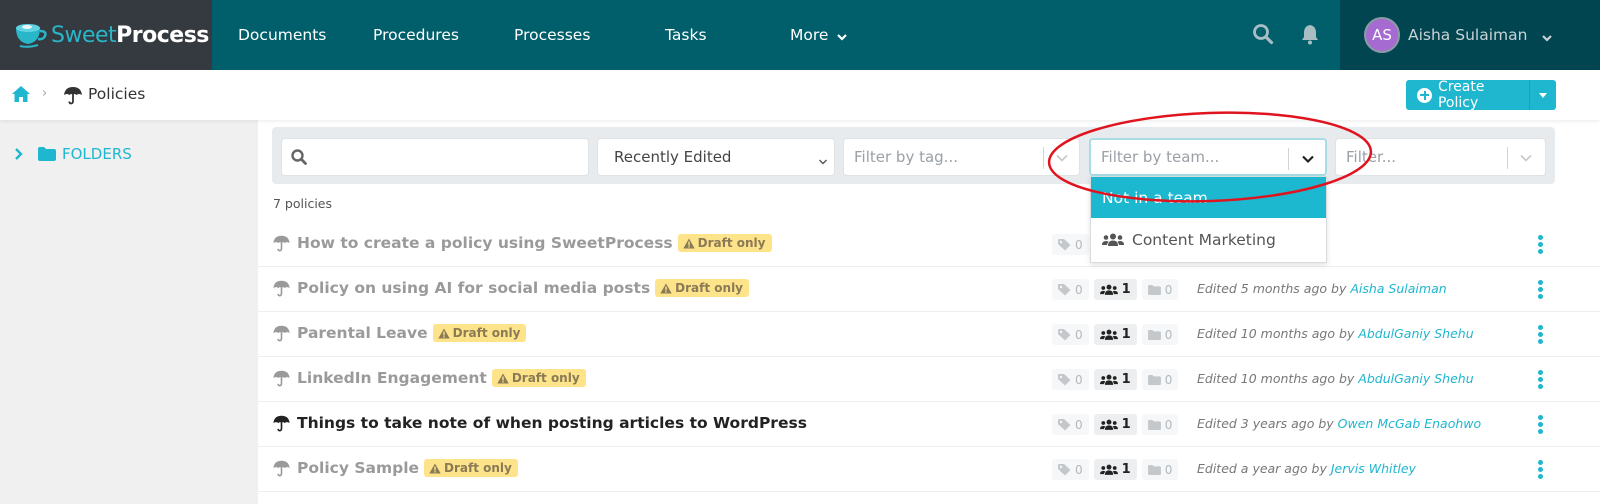  I want to click on sort-select: Recently Edited, so click(716, 157).